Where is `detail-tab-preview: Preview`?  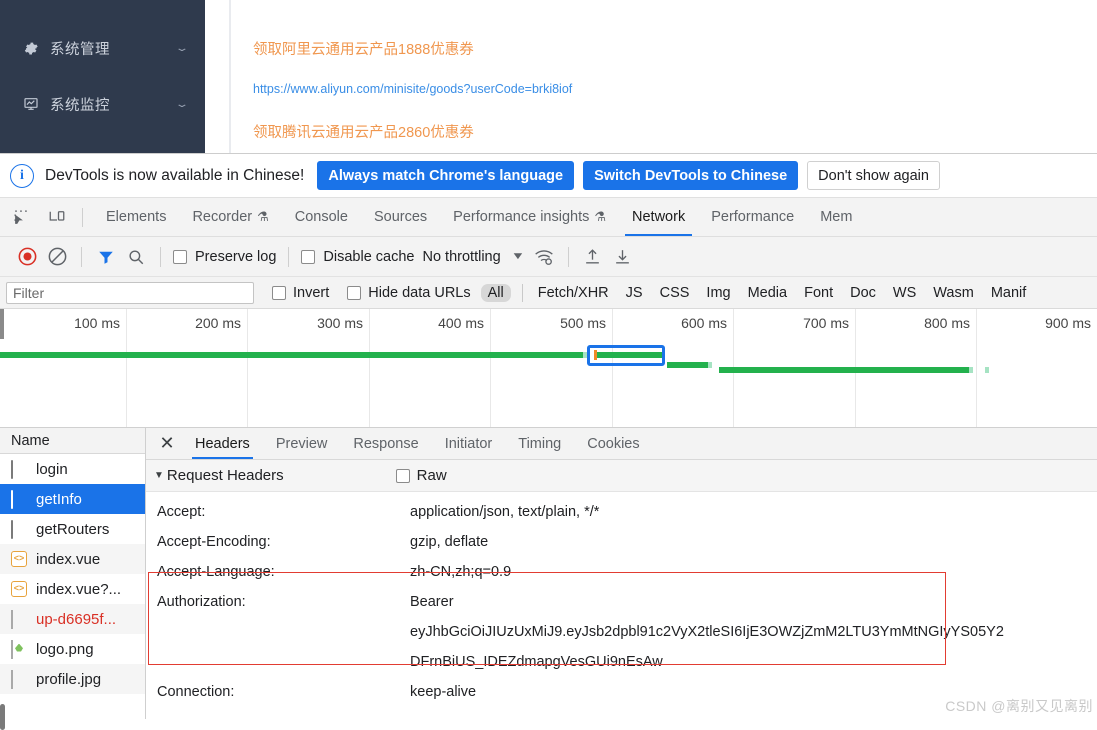 detail-tab-preview: Preview is located at coordinates (302, 443).